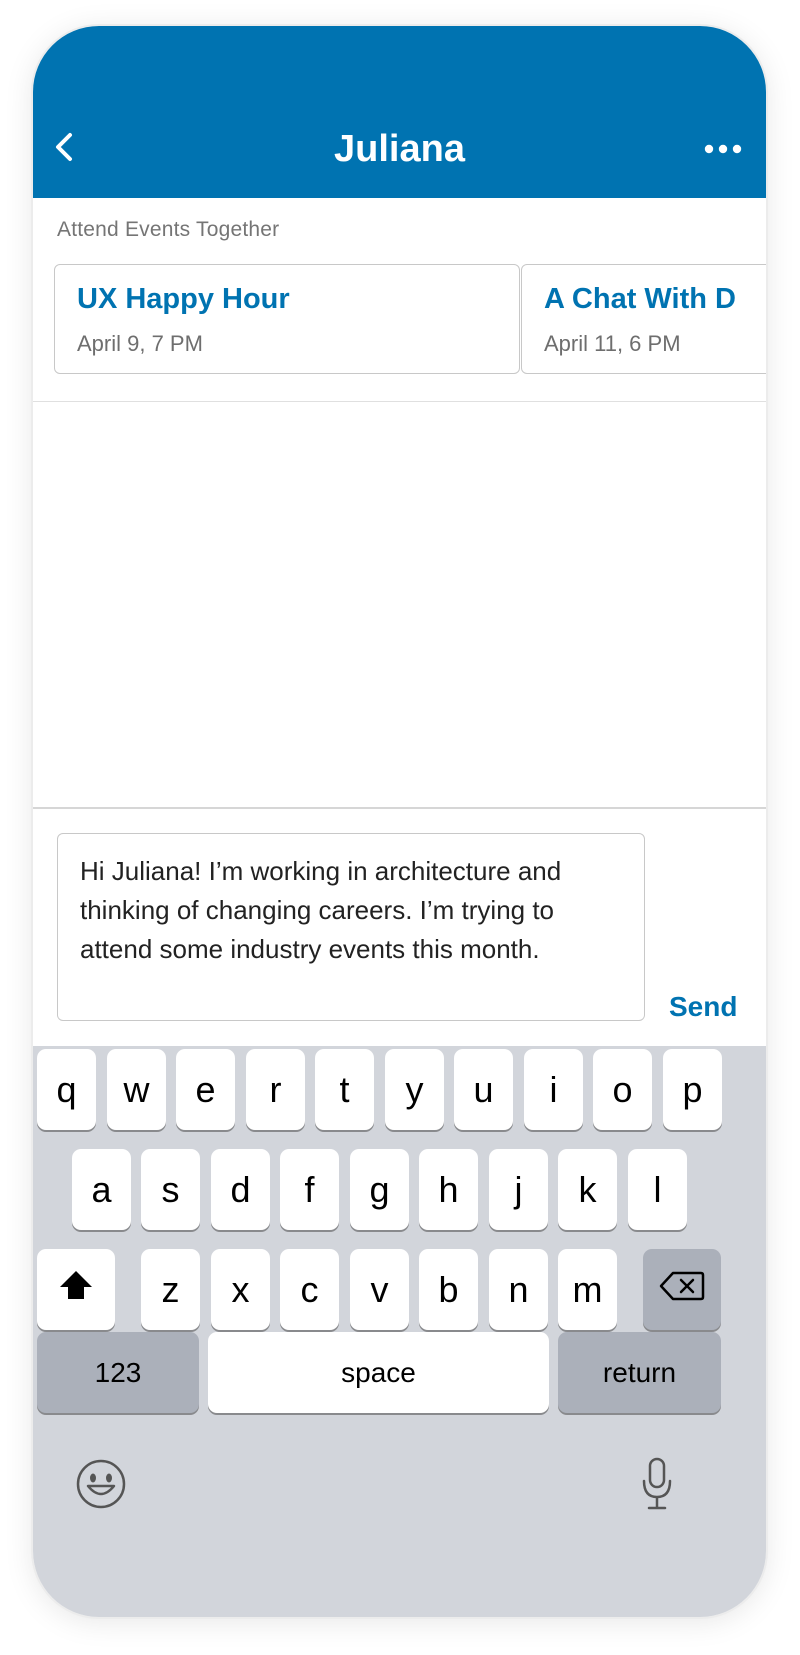  Describe the element at coordinates (275, 1089) in the screenshot. I see `key-r: r` at that location.